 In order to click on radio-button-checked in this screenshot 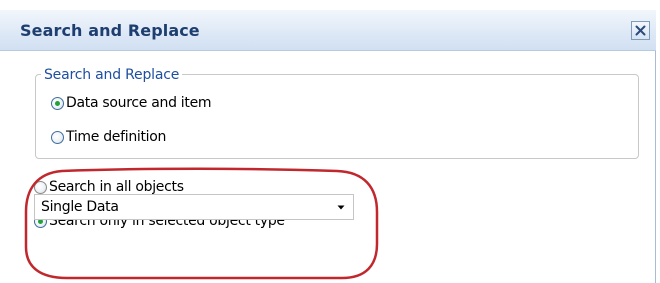, I will do `click(57, 103)`.